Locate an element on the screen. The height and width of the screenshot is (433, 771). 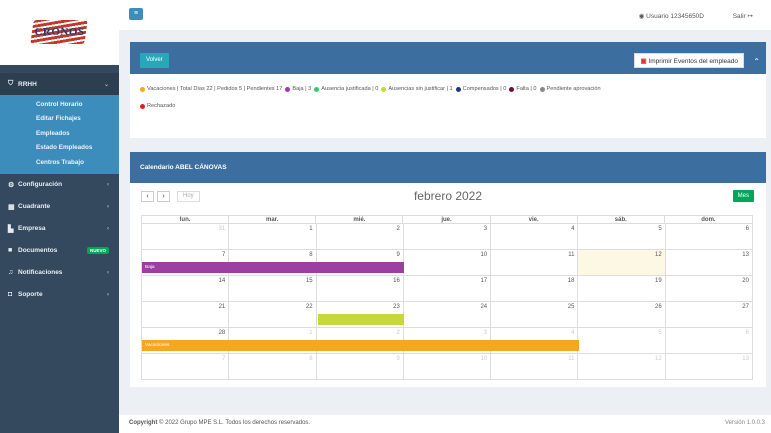
dow-label: vie. is located at coordinates (534, 220).